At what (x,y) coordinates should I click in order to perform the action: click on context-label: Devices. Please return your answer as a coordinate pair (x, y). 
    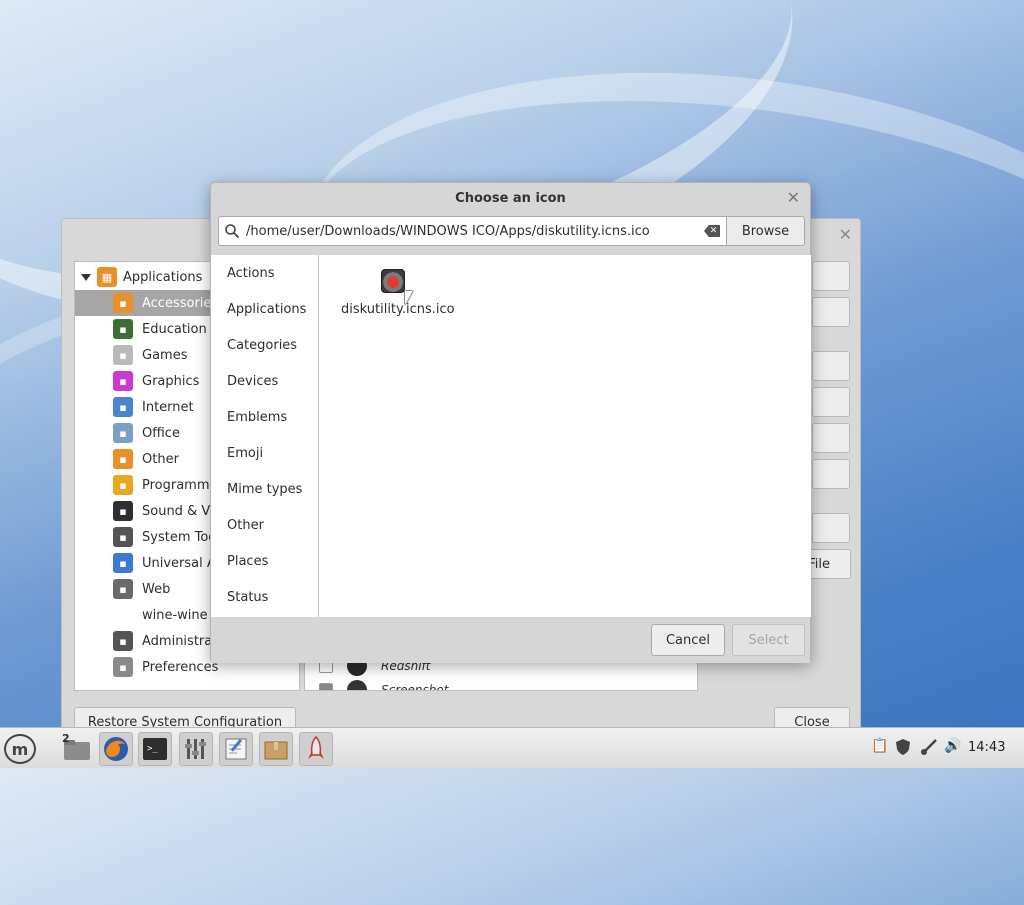
    Looking at the image, I should click on (253, 381).